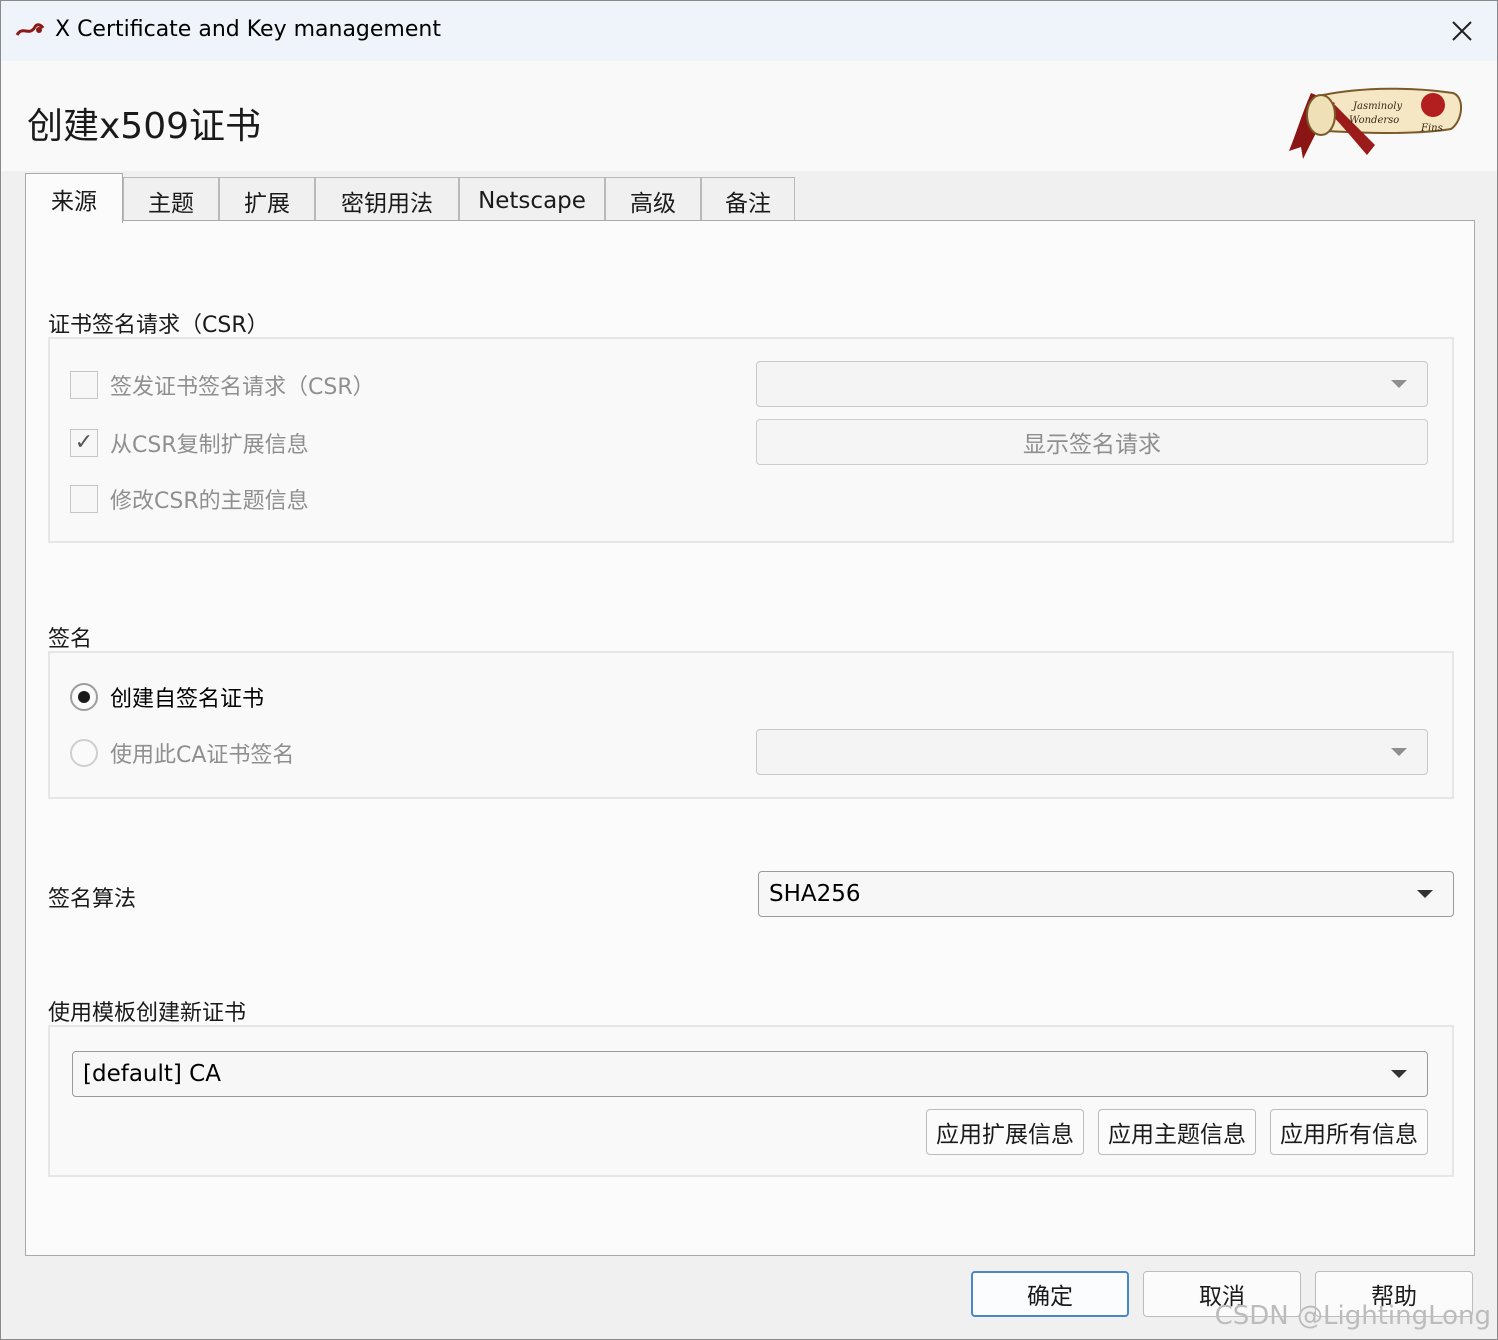  I want to click on close-icon, so click(1462, 31).